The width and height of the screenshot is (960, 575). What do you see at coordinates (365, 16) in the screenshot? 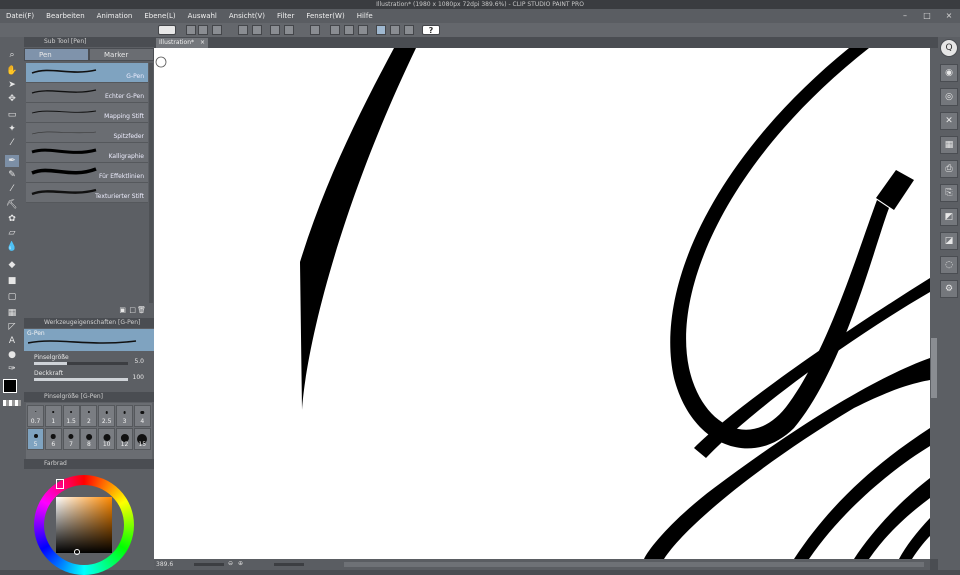
I see `menu-help: Hilfe` at bounding box center [365, 16].